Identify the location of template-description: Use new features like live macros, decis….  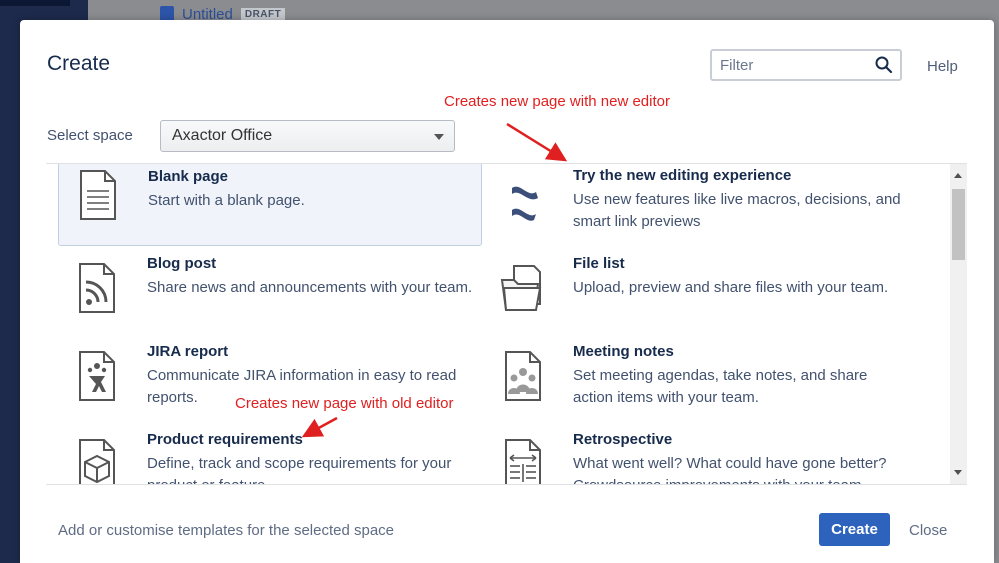
(737, 210).